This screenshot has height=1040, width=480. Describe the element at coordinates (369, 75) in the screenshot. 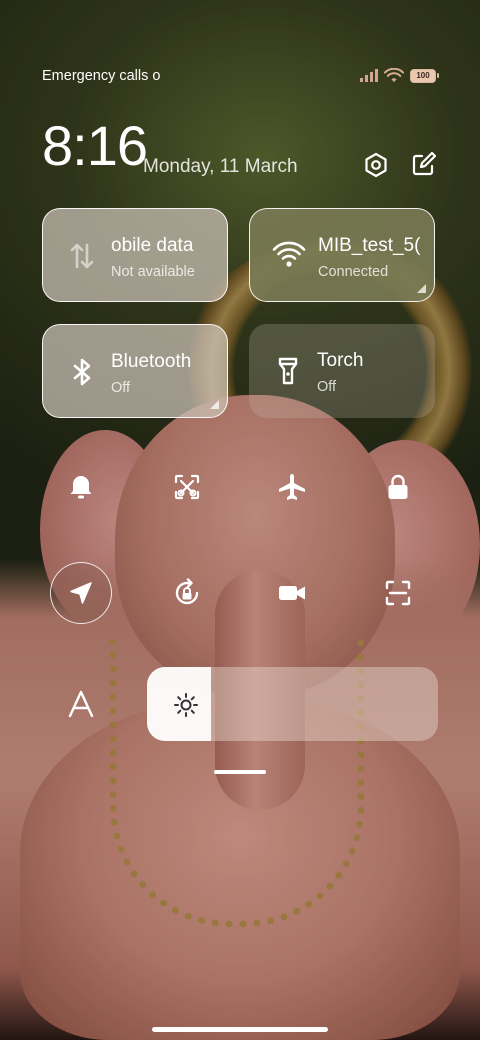

I see `signal-icon` at that location.